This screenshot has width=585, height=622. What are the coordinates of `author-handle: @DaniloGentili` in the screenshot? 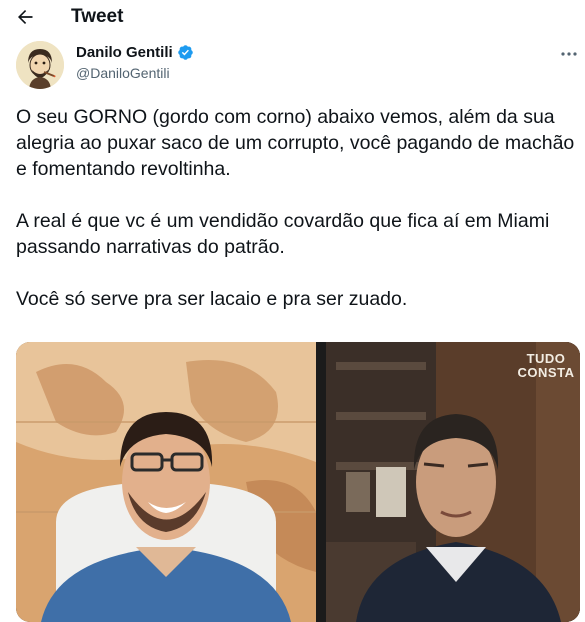 It's located at (123, 73).